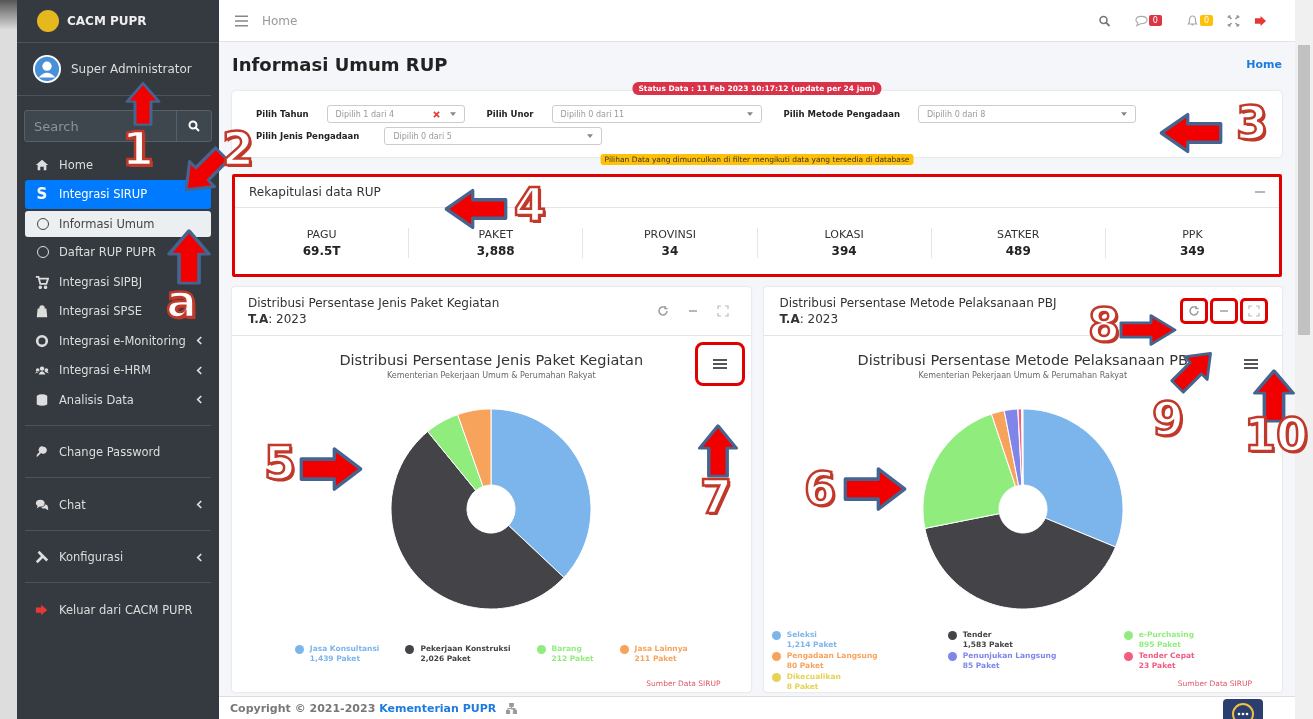 This screenshot has width=1313, height=719. What do you see at coordinates (97, 452) in the screenshot?
I see `menu-item: Change Password` at bounding box center [97, 452].